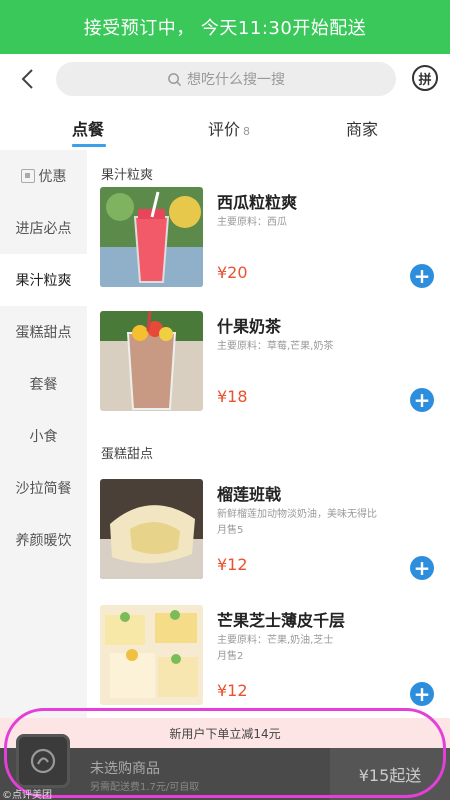  What do you see at coordinates (275, 244) in the screenshot?
I see `menu-item: 西瓜粒粒爽 主要原料：西瓜 ¥20 +` at bounding box center [275, 244].